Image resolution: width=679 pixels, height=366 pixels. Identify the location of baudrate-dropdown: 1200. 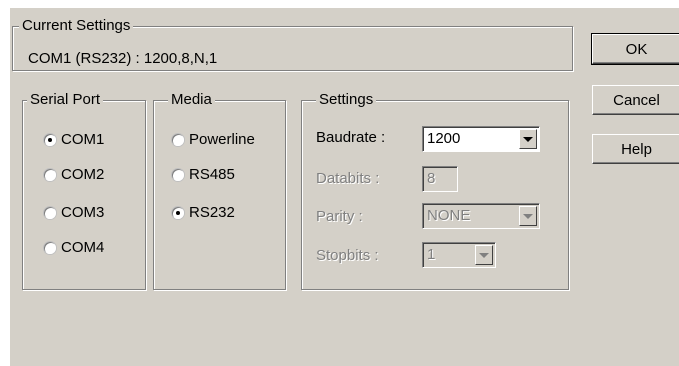
(481, 139).